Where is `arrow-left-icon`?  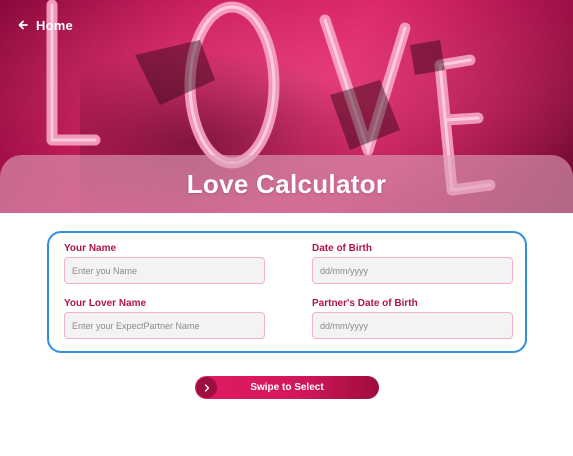
arrow-left-icon is located at coordinates (23, 25).